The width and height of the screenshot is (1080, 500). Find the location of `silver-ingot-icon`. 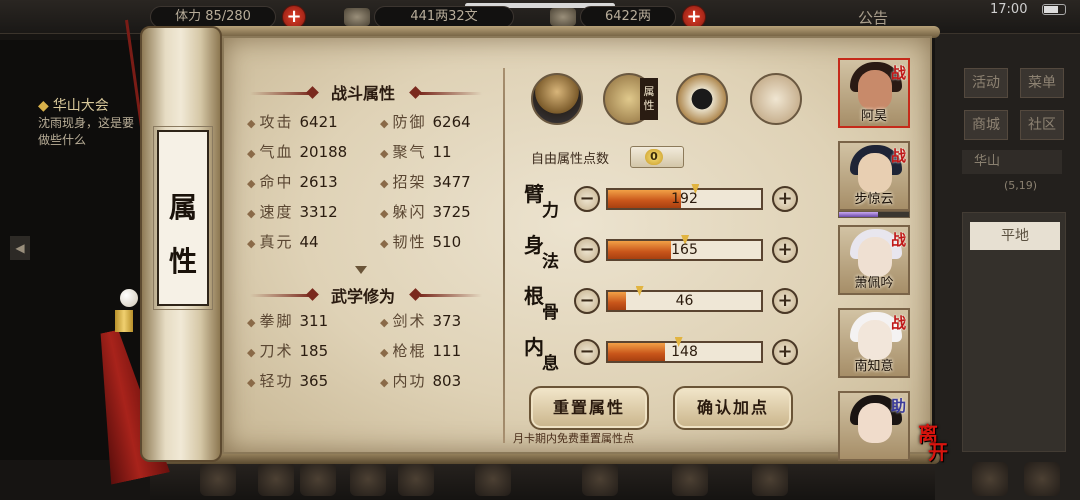

silver-ingot-icon is located at coordinates (563, 17).